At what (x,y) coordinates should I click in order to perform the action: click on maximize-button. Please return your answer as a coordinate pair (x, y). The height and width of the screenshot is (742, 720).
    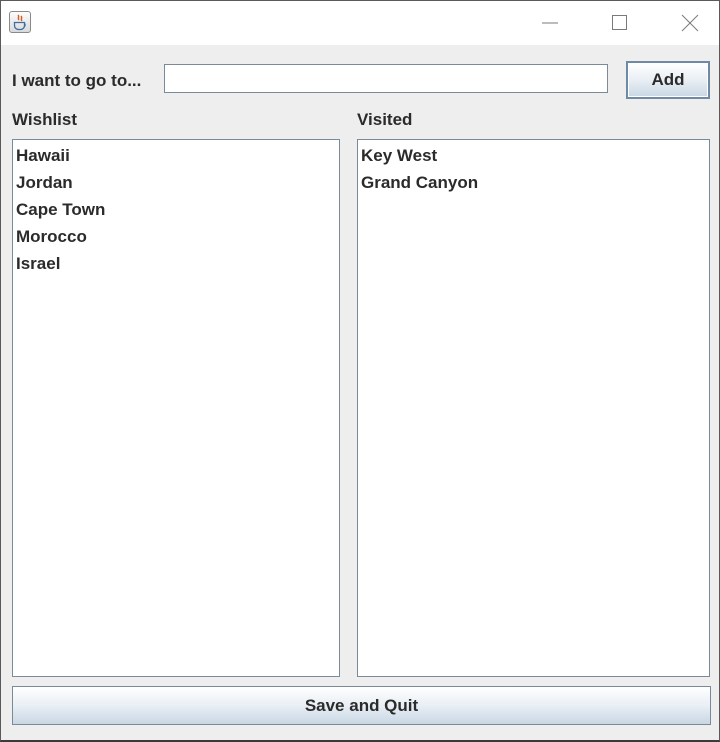
    Looking at the image, I should click on (620, 23).